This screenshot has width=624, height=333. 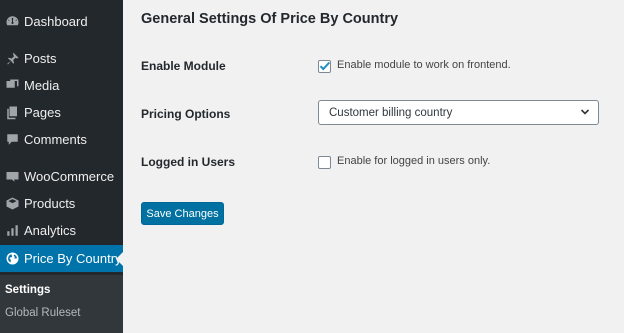 What do you see at coordinates (119, 259) in the screenshot?
I see `active-menu-arrow` at bounding box center [119, 259].